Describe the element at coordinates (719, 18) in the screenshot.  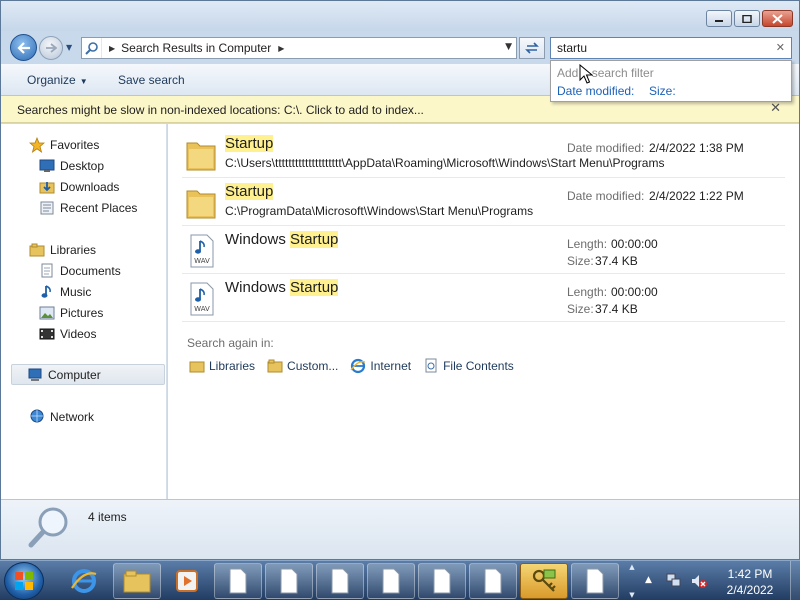
I see `minimize-button` at that location.